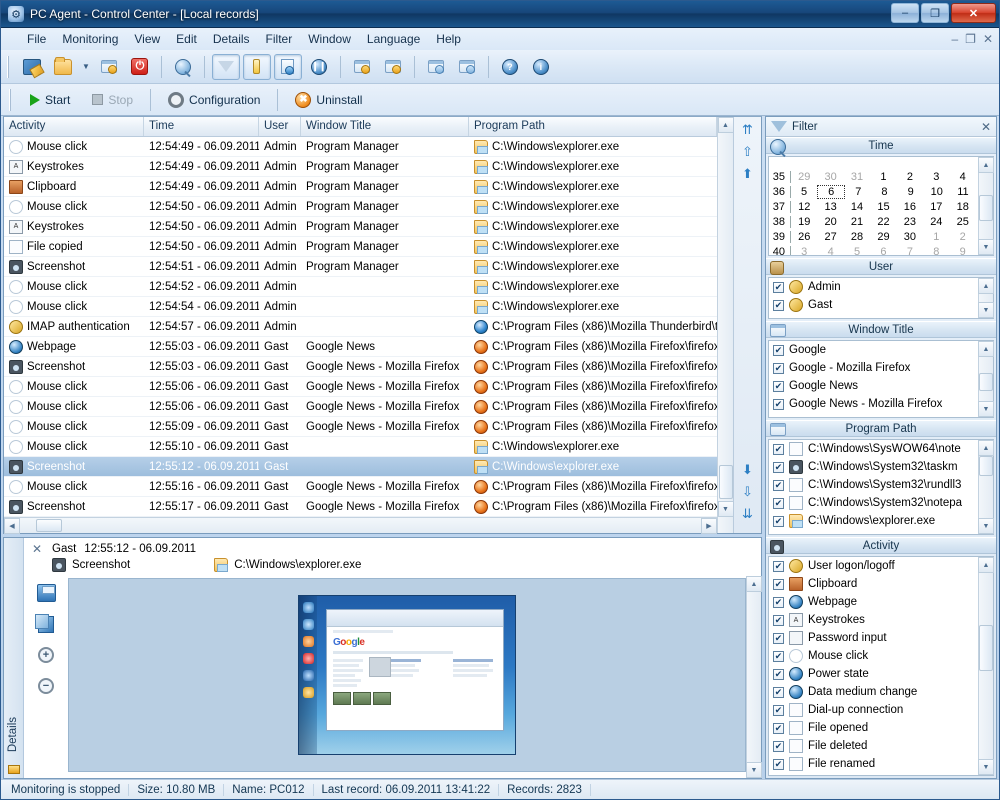 The image size is (1000, 800). Describe the element at coordinates (873, 404) in the screenshot. I see `window-title-filter-item: ✔ Google News - Mozilla Firefox` at that location.